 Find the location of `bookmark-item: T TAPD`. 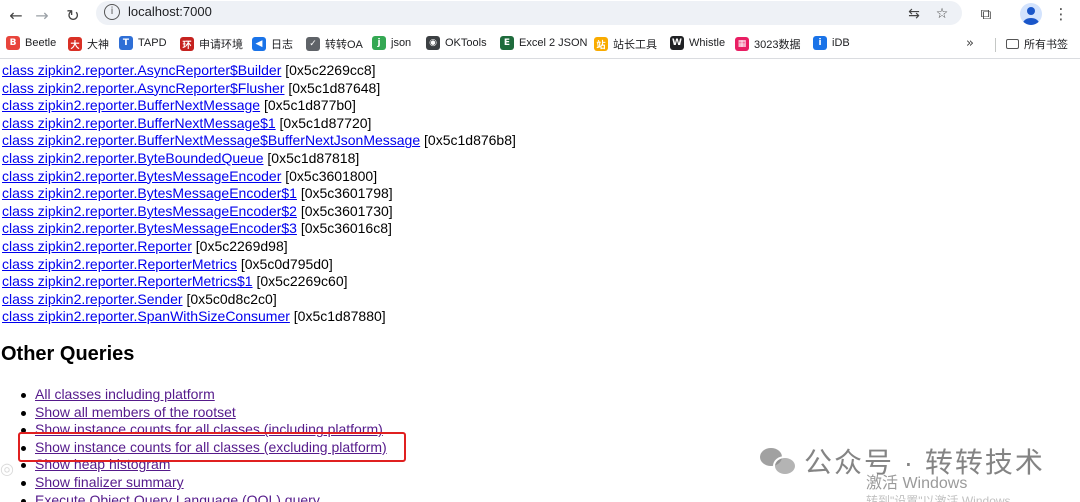

bookmark-item: T TAPD is located at coordinates (143, 43).